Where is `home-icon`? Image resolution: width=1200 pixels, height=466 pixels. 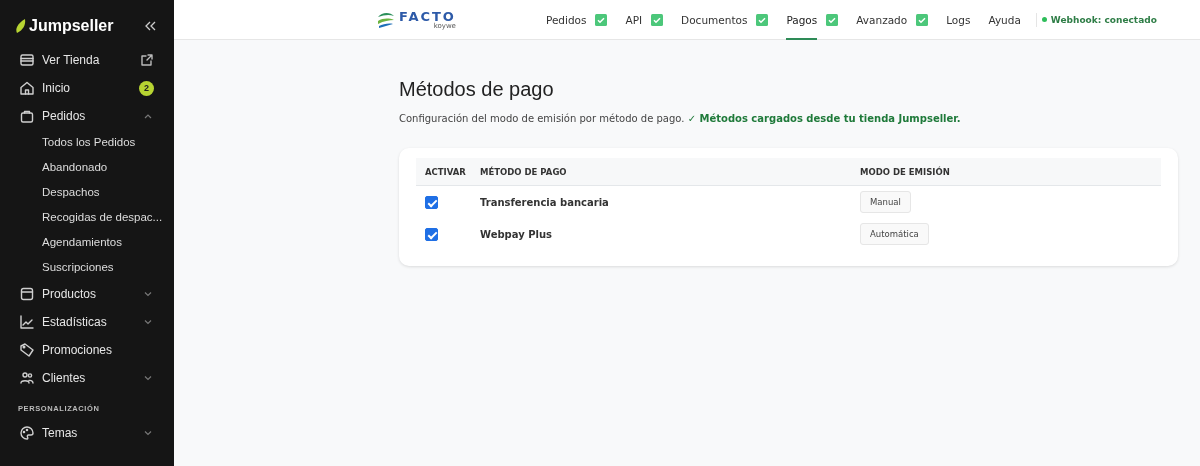
home-icon is located at coordinates (27, 88).